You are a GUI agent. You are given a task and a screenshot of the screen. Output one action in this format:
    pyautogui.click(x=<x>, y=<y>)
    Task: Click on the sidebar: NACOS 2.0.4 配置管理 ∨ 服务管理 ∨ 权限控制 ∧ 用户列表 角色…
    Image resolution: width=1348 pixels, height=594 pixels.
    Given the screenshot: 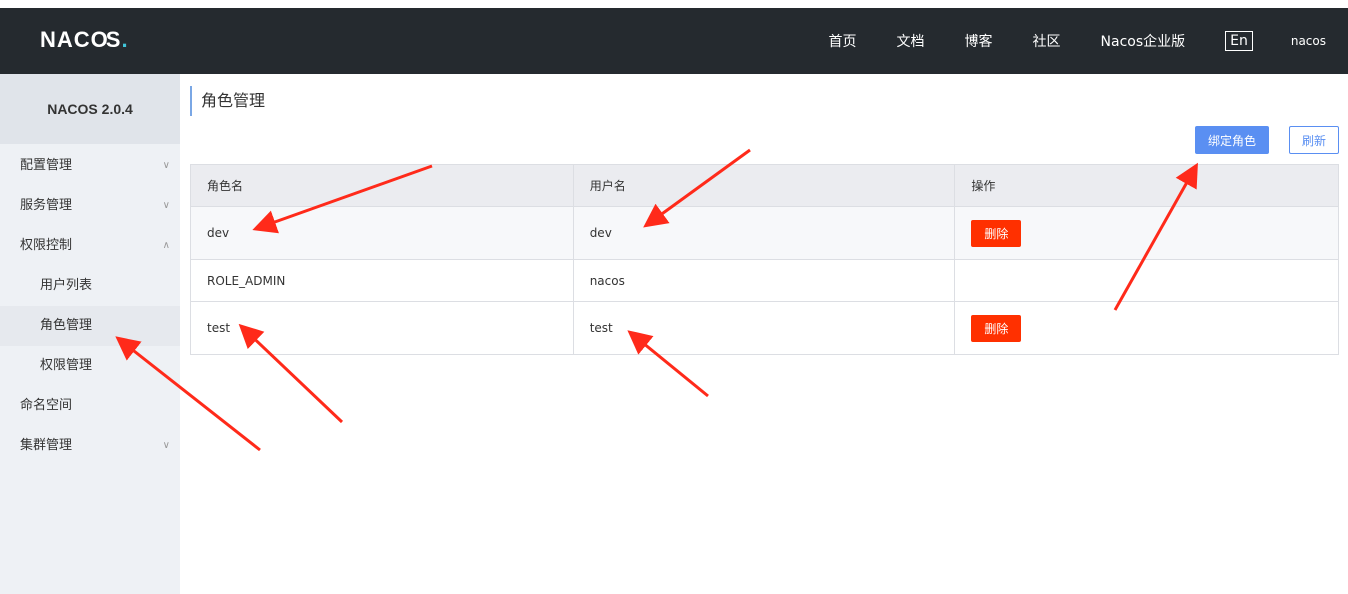 What is the action you would take?
    pyautogui.click(x=90, y=334)
    